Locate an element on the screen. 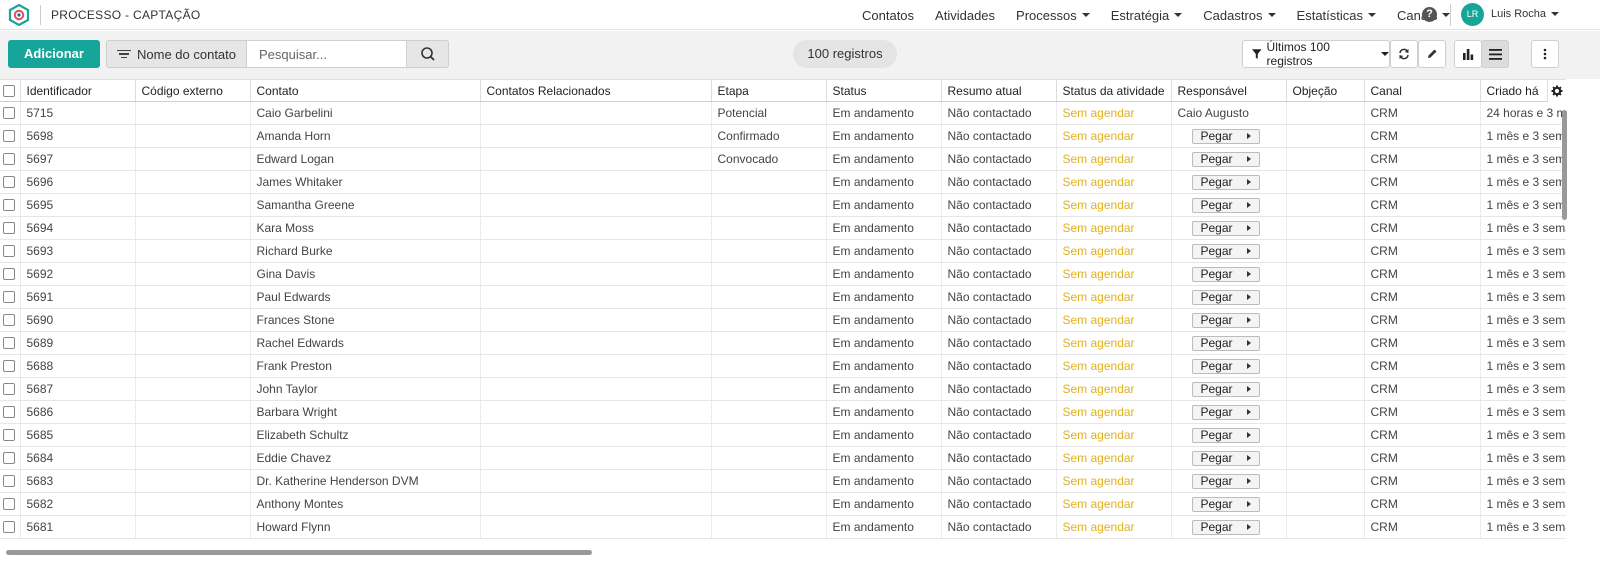 Image resolution: width=1600 pixels, height=568 pixels. column-header: Código externo is located at coordinates (193, 90).